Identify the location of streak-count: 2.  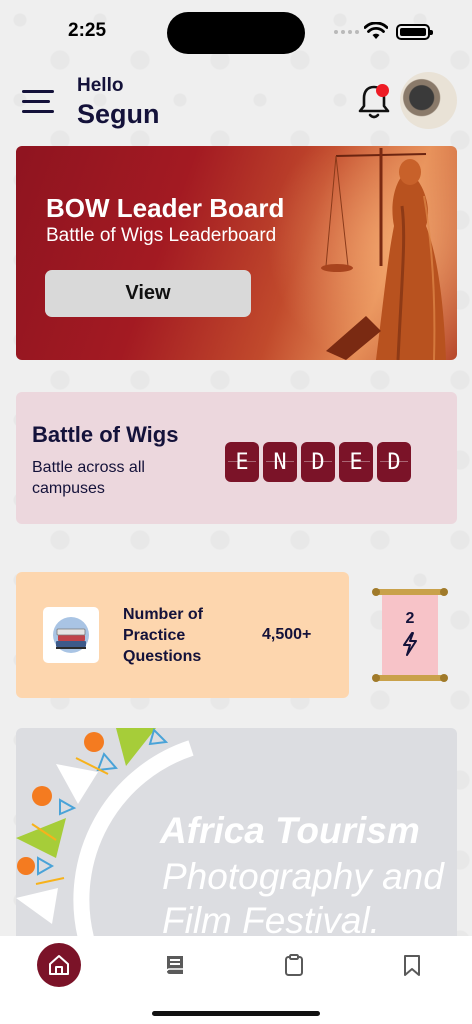
(410, 618).